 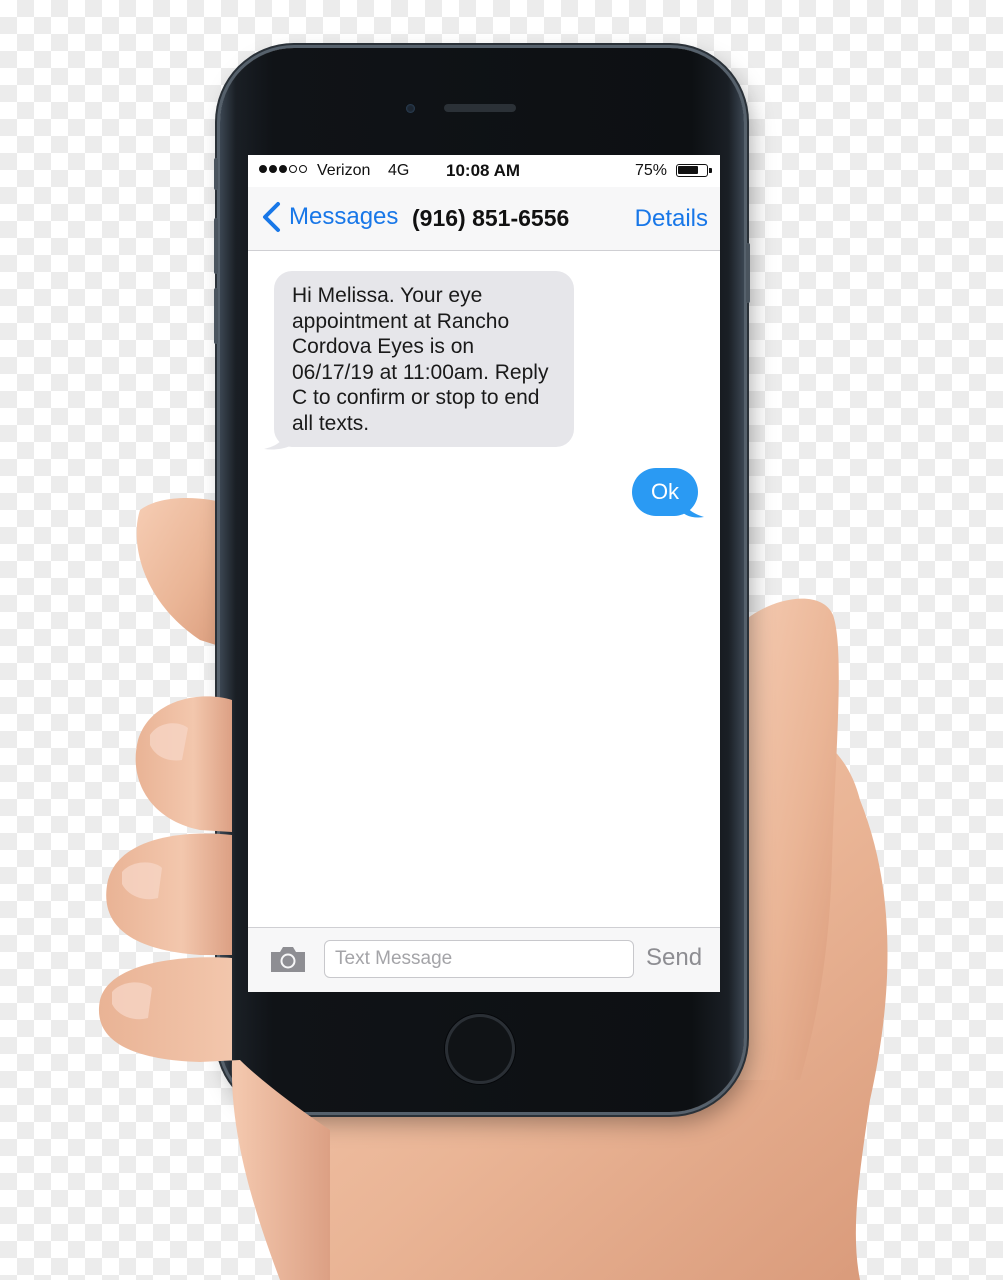 I want to click on battery-percent: 75%, so click(x=651, y=170).